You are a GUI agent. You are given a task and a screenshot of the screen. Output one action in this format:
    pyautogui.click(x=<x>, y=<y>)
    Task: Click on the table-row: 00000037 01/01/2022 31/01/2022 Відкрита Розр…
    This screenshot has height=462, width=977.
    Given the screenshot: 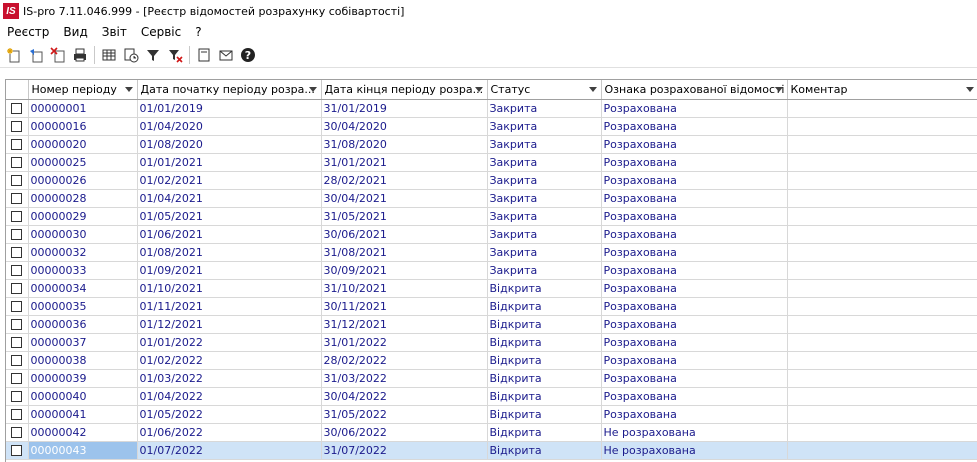 What is the action you would take?
    pyautogui.click(x=491, y=342)
    